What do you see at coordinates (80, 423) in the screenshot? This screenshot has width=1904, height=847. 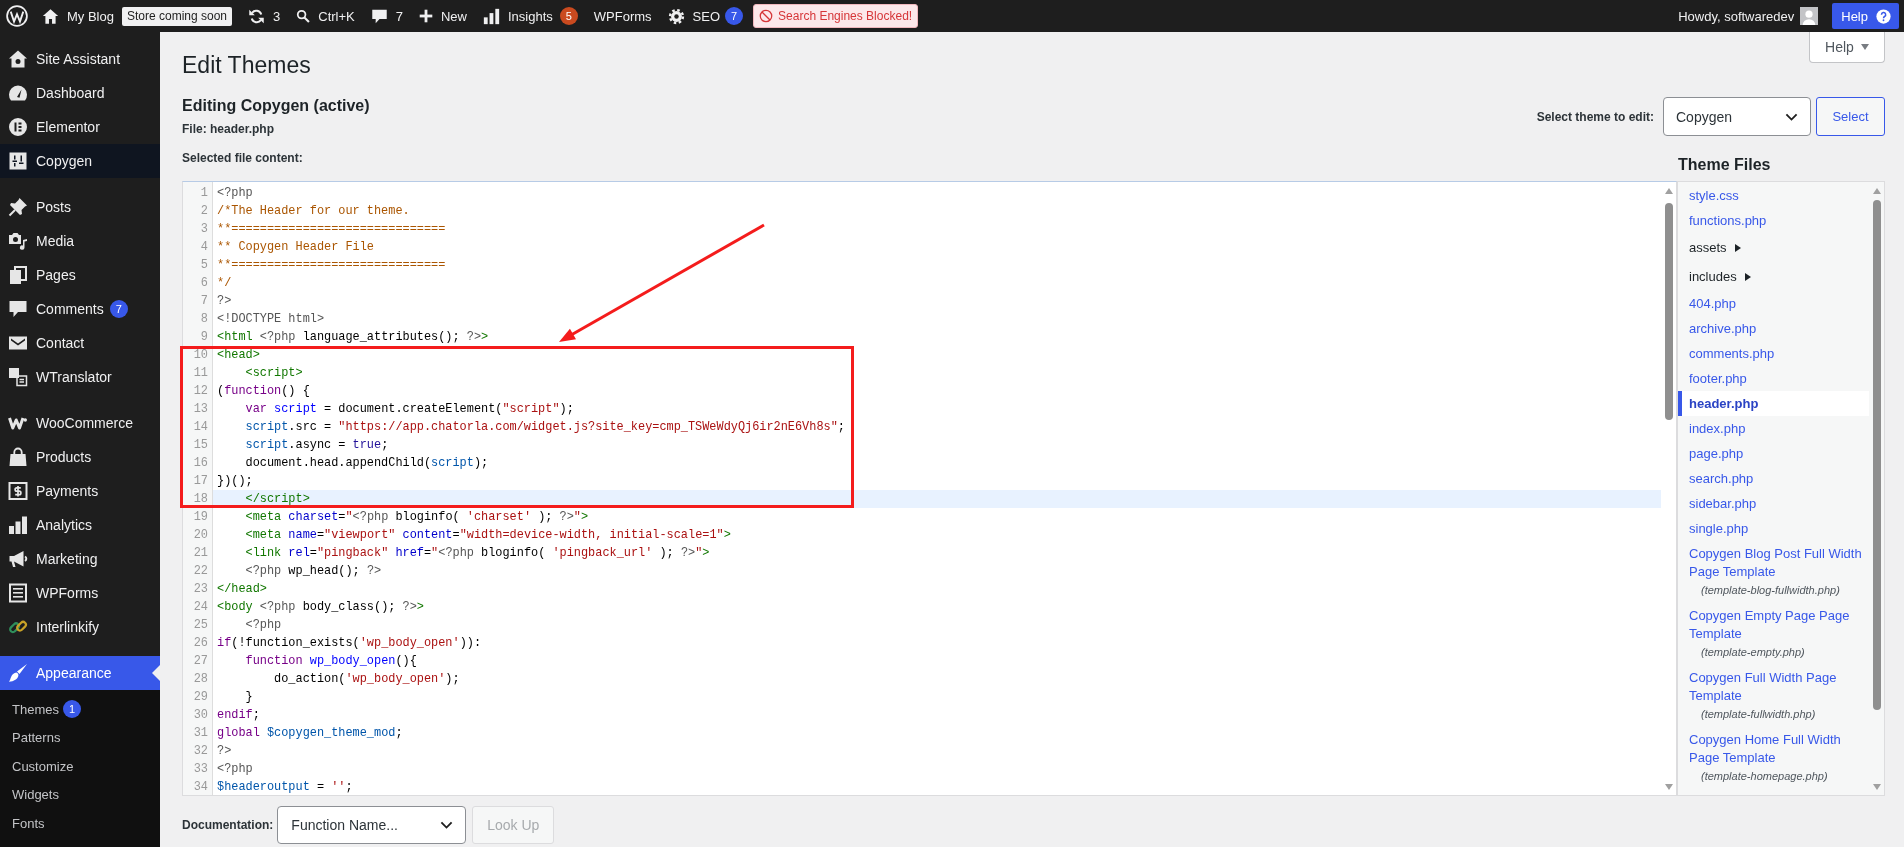 I see `menu-item: WooCommerce` at bounding box center [80, 423].